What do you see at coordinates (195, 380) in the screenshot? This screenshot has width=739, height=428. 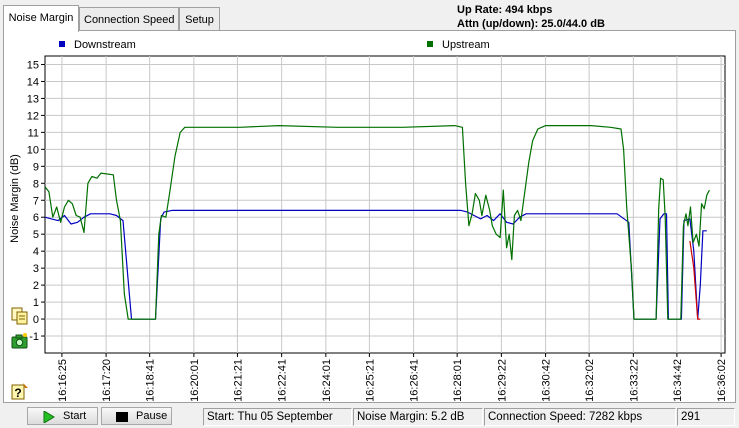 I see `x-tick-label: 16:20:01` at bounding box center [195, 380].